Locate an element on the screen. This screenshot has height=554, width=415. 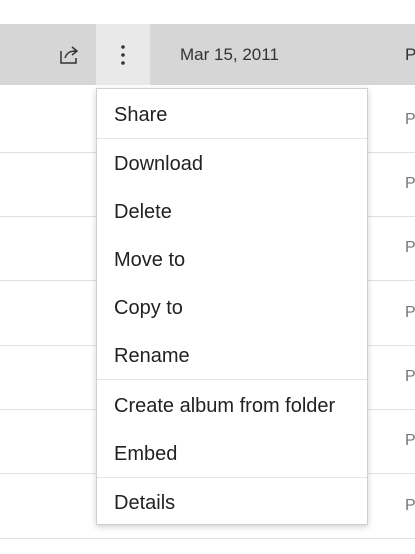
more-options-button is located at coordinates (123, 54).